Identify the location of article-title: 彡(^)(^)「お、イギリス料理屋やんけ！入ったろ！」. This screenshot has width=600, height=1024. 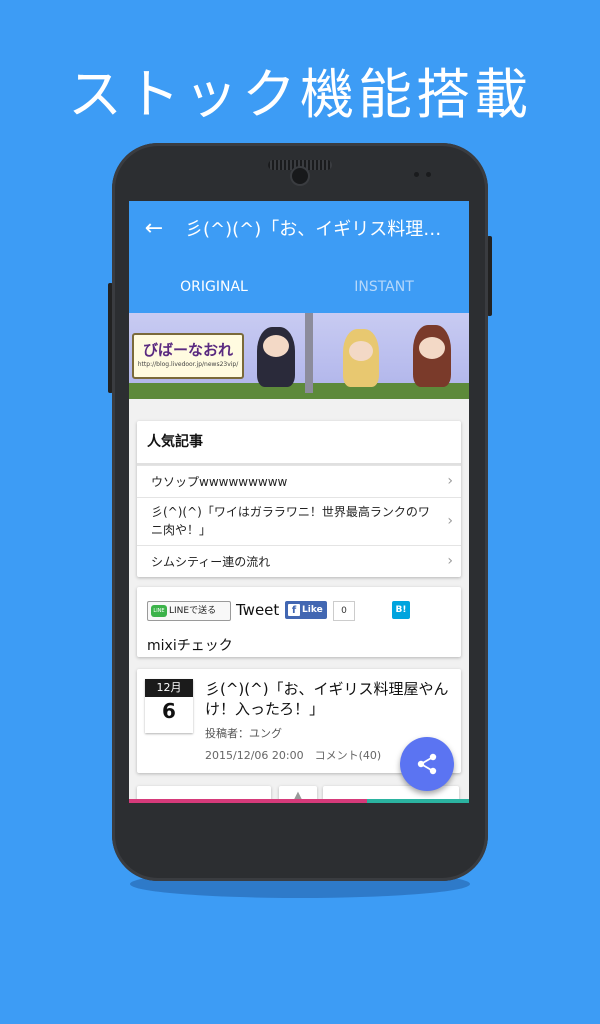
(327, 699).